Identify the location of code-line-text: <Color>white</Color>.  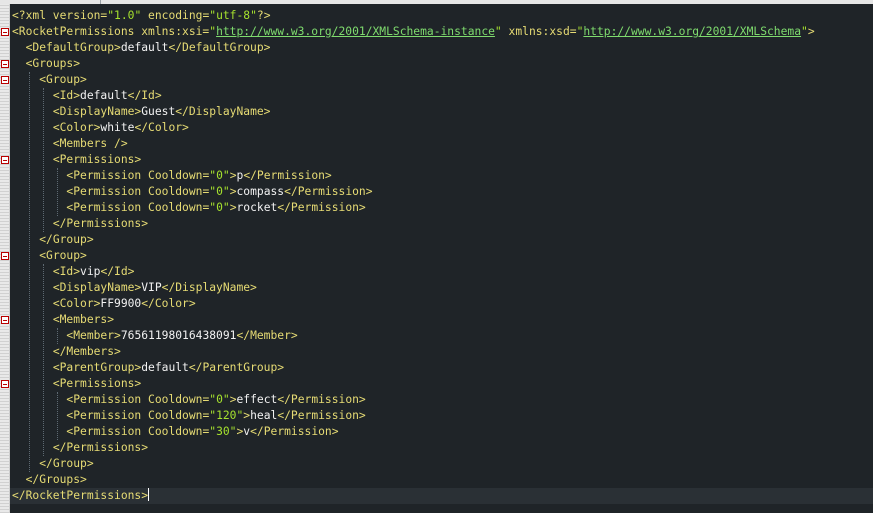
(120, 127).